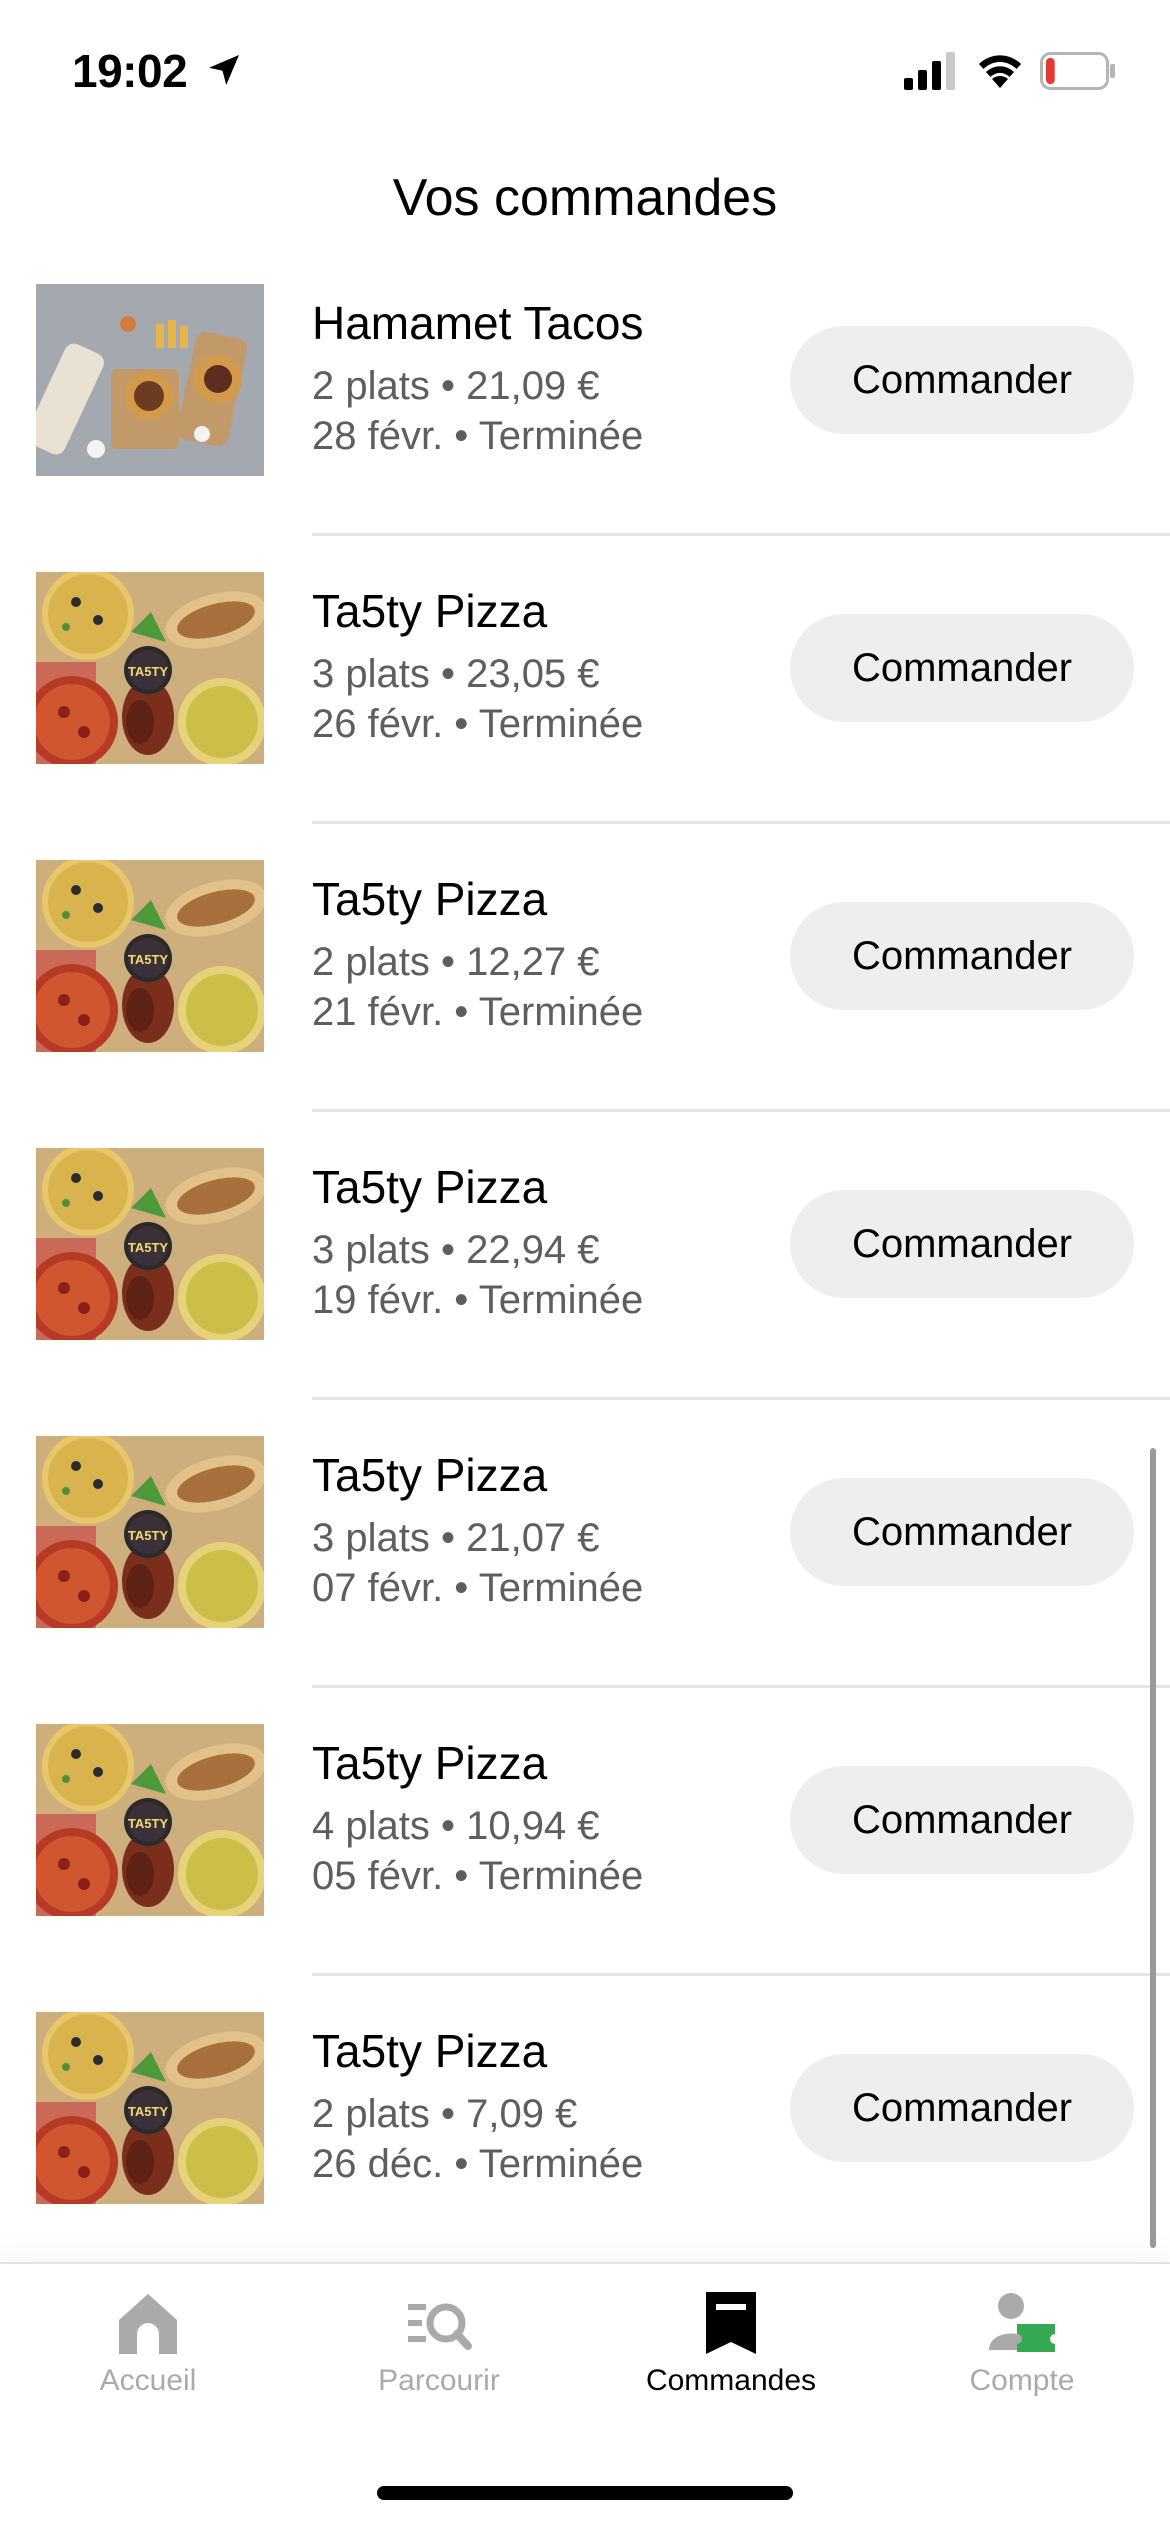 Image resolution: width=1170 pixels, height=2534 pixels. I want to click on order-date-status: 26 févr. • Terminée, so click(478, 724).